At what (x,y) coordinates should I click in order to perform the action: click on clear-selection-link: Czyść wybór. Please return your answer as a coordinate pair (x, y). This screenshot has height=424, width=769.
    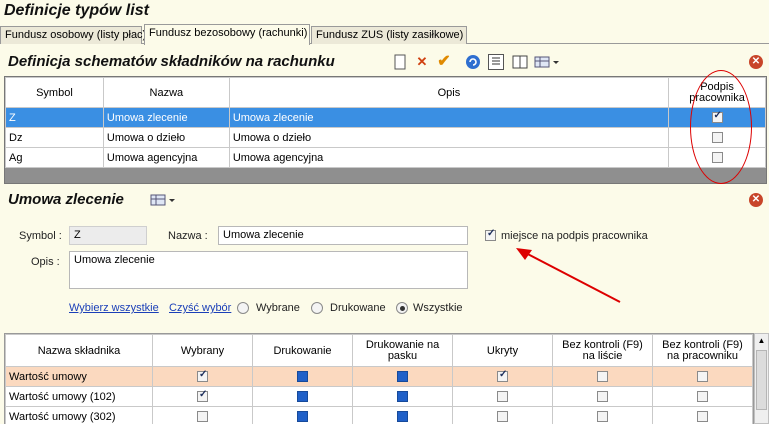
    Looking at the image, I should click on (200, 308).